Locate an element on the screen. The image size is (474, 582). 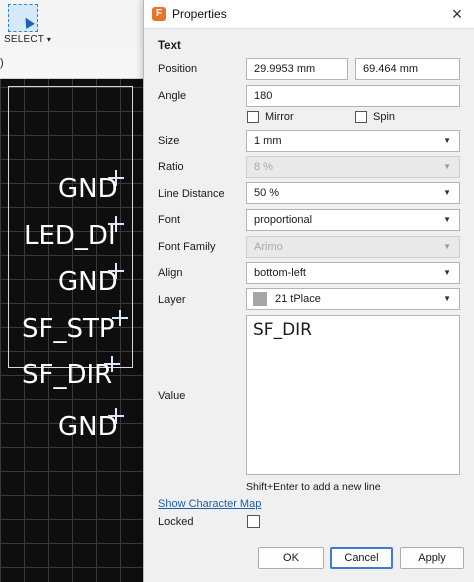
ratio-select: 8 % ▼ is located at coordinates (353, 167).